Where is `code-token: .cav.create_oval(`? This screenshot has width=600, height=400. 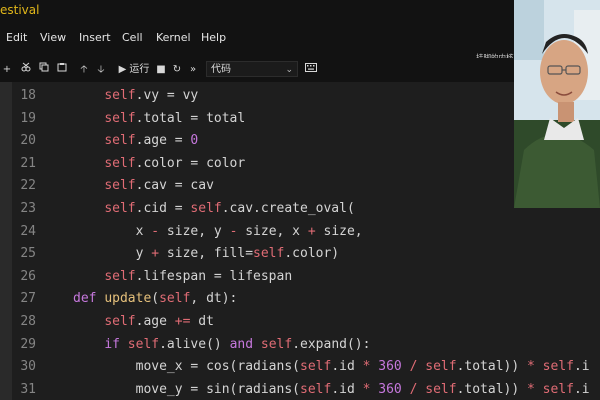
code-token: .cav.create_oval( is located at coordinates (288, 208).